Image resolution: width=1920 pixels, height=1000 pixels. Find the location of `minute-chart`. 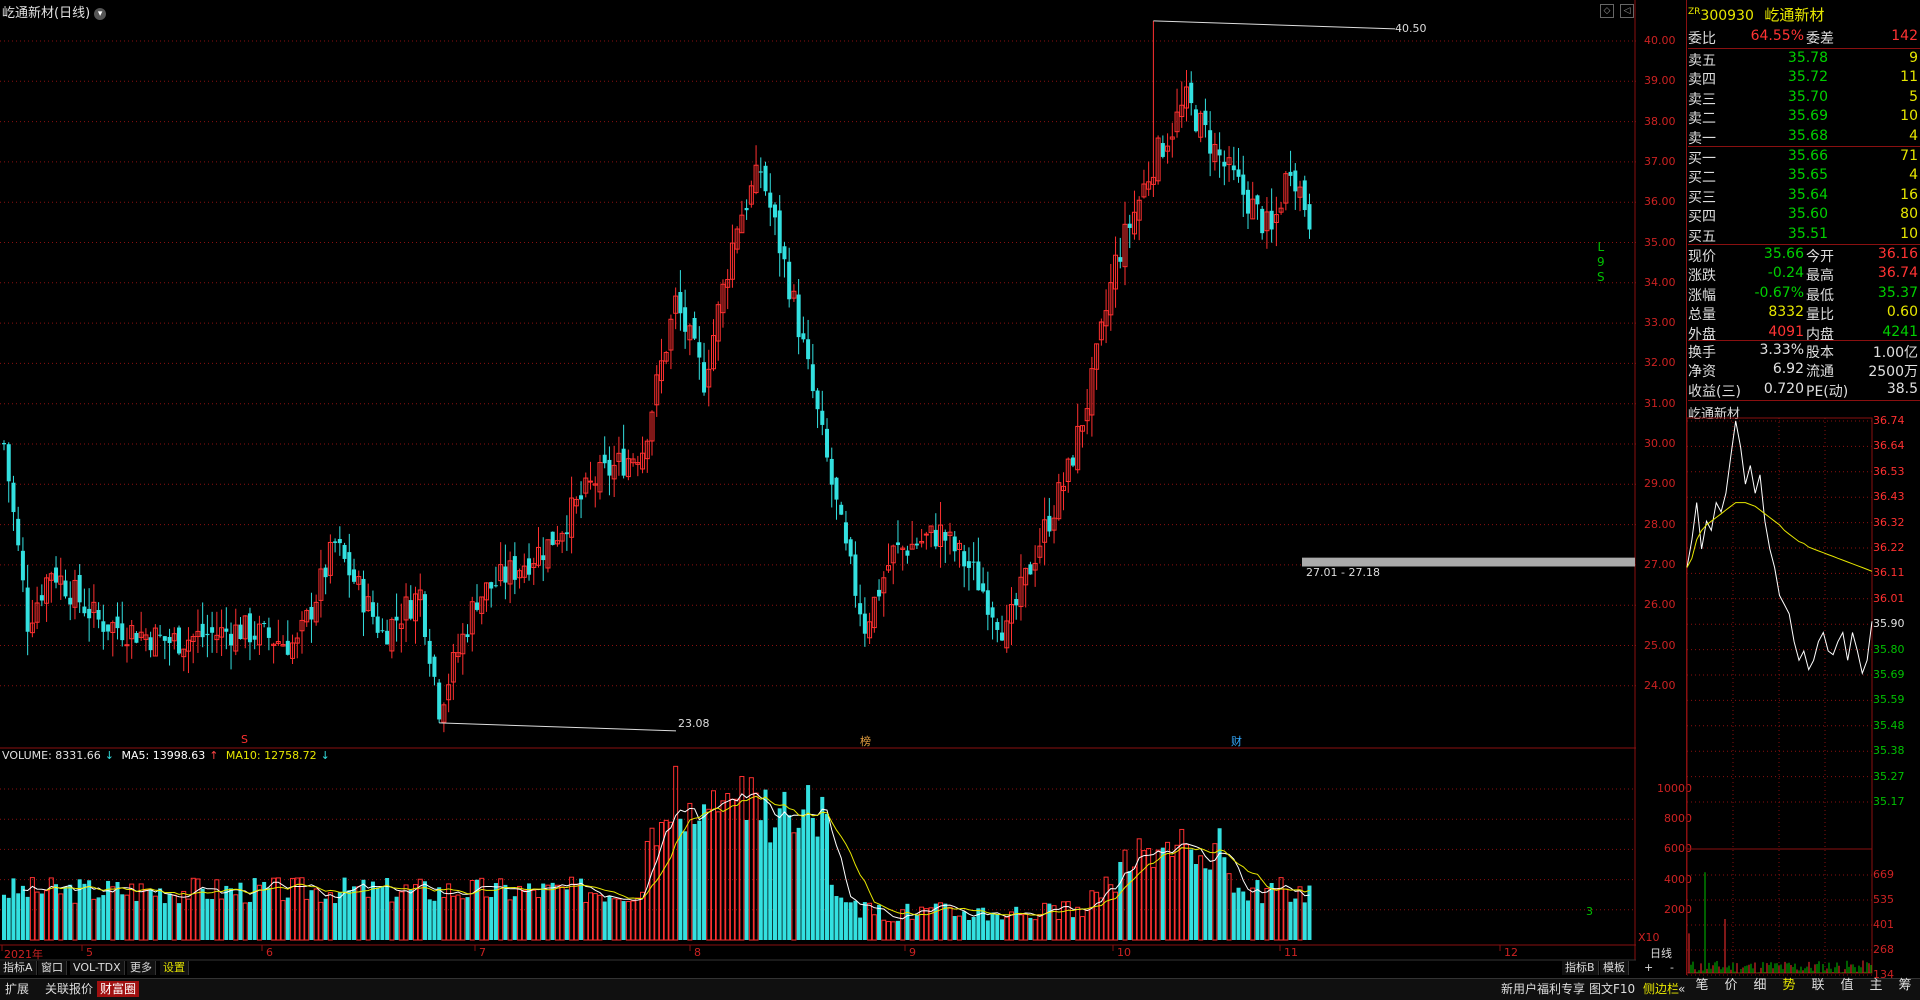

minute-chart is located at coordinates (1803, 688).